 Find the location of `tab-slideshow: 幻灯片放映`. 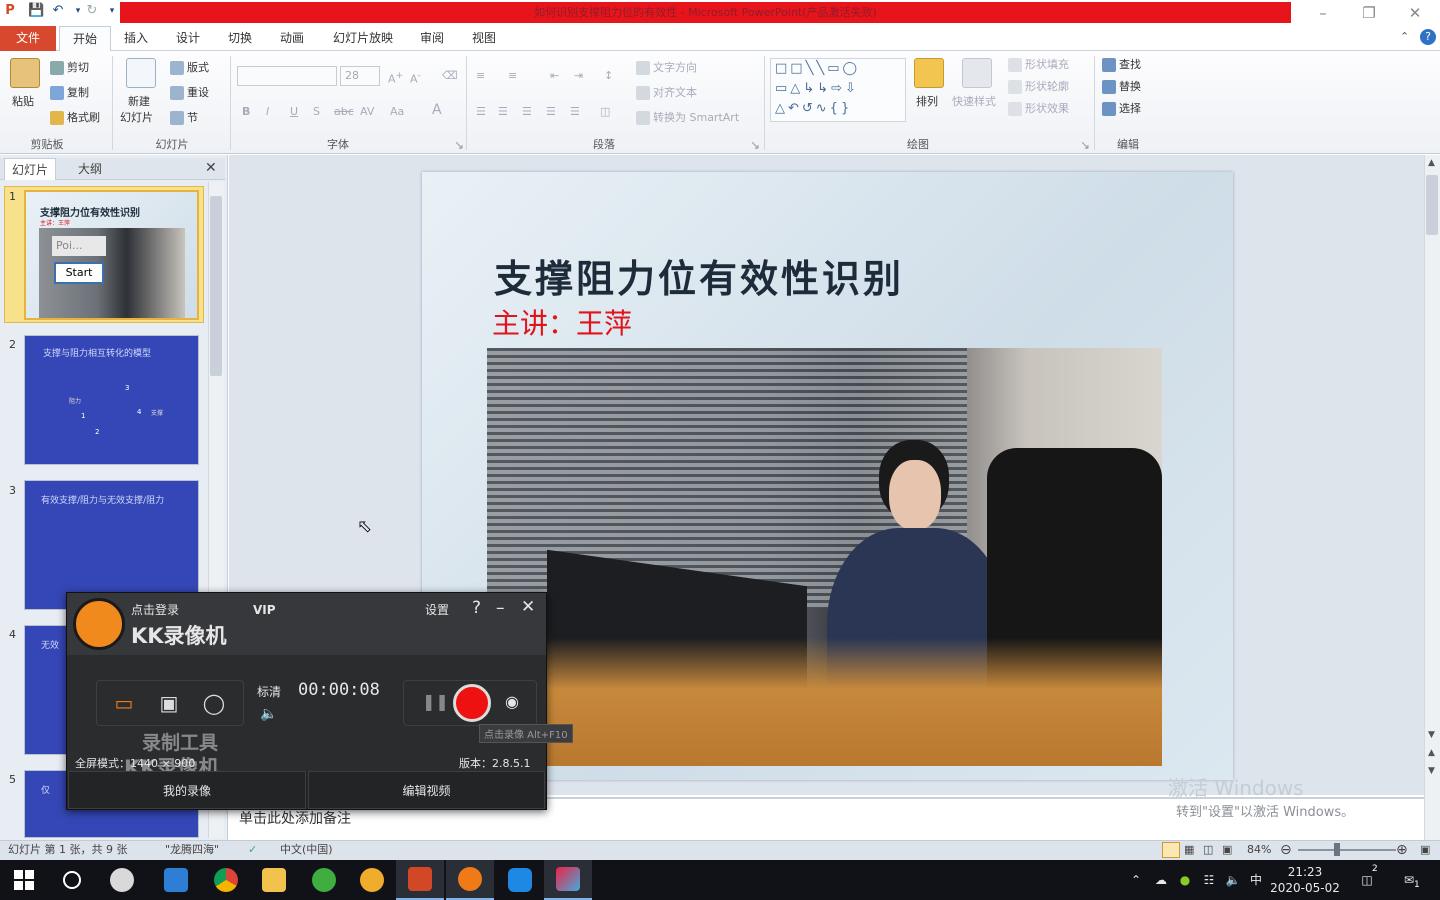

tab-slideshow: 幻灯片放映 is located at coordinates (363, 38).